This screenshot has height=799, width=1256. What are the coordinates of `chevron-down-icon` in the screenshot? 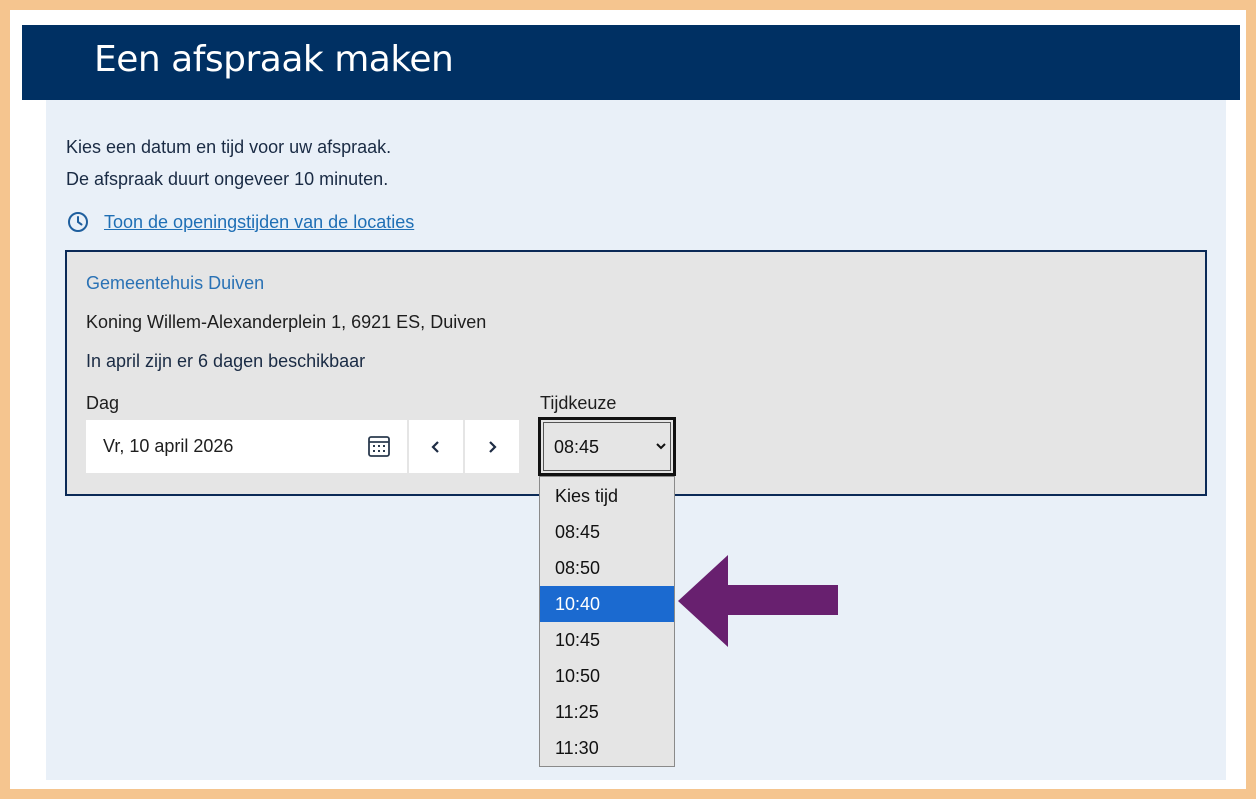 It's located at (661, 446).